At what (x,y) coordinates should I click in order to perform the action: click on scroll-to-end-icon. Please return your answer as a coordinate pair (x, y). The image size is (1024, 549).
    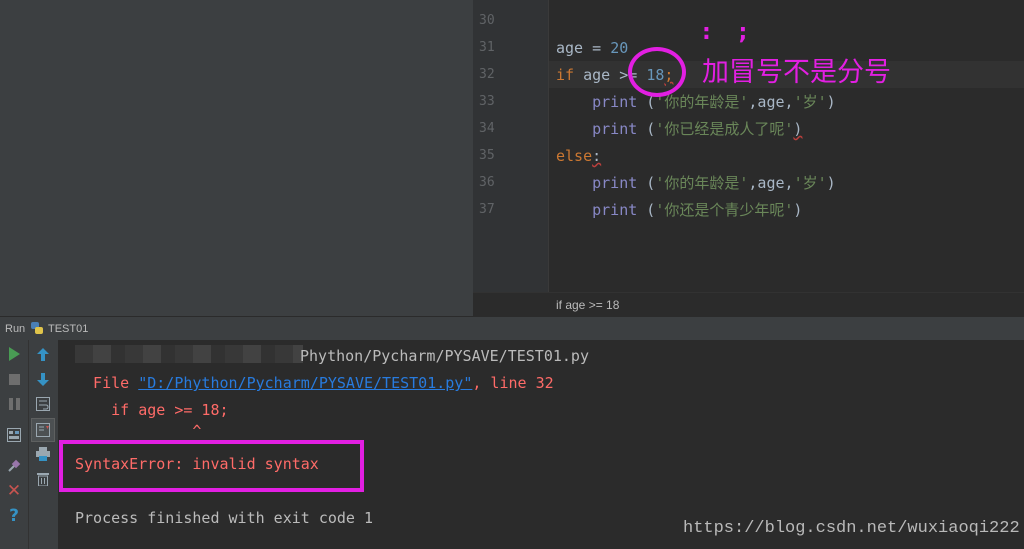
    Looking at the image, I should click on (43, 430).